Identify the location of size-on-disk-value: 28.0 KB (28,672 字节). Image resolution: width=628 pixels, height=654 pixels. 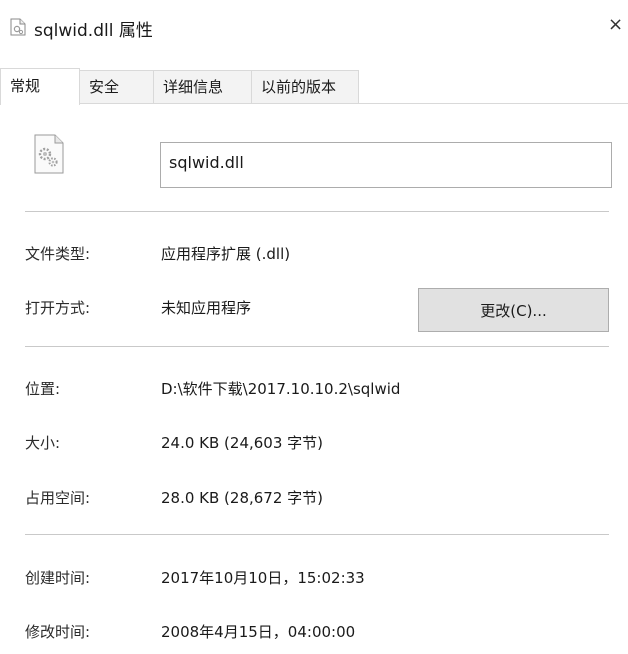
(242, 498).